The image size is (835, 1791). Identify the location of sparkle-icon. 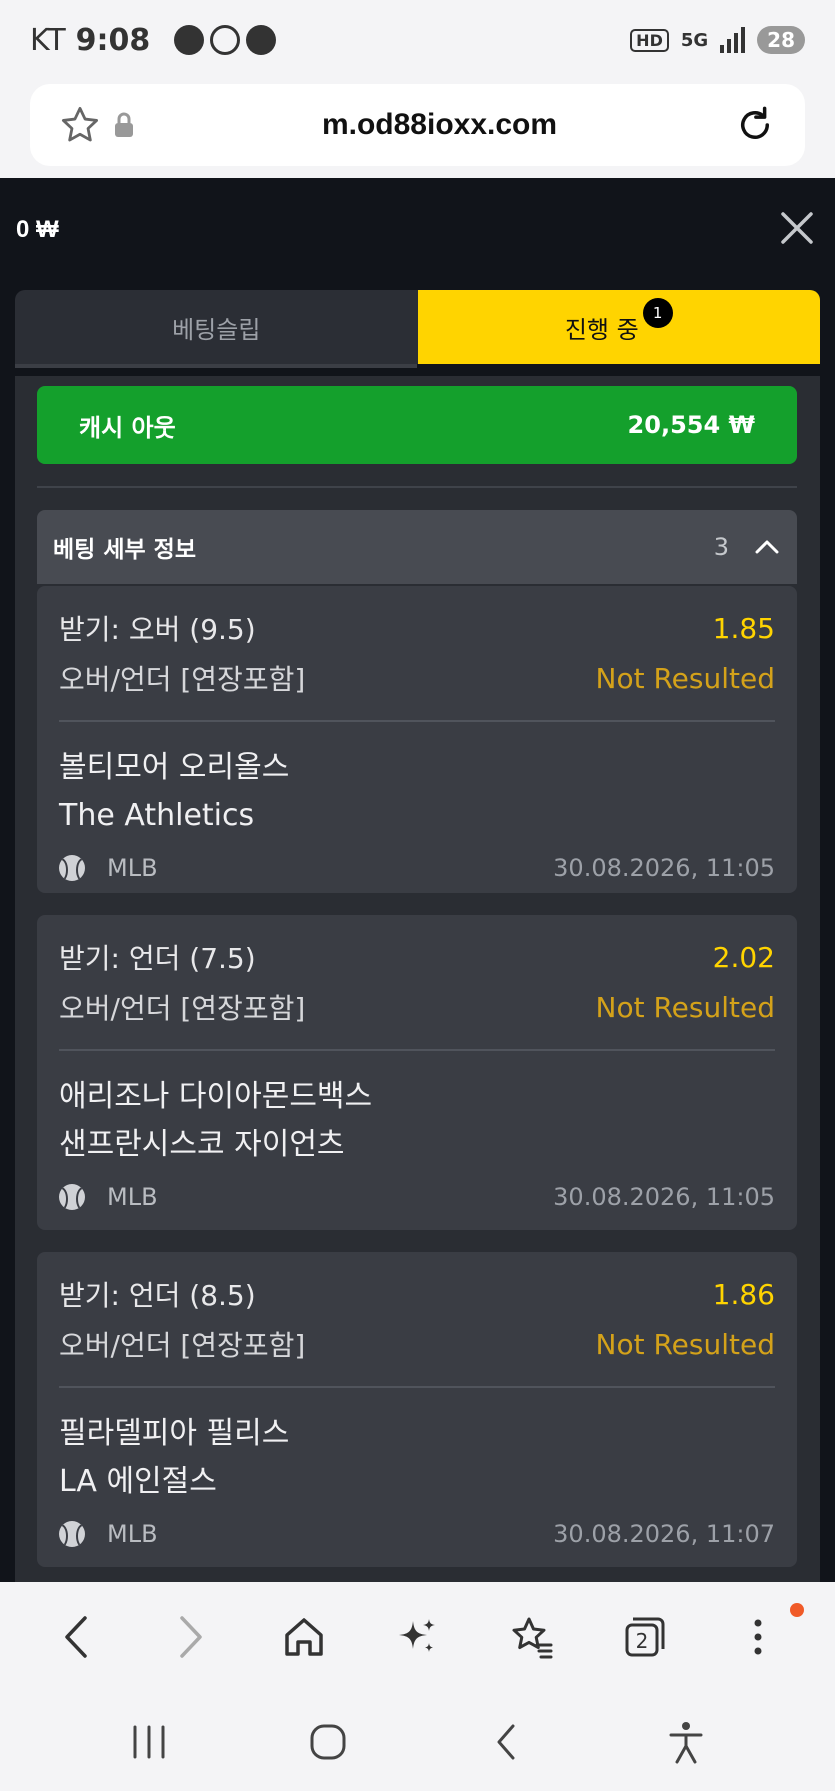
(417, 1635).